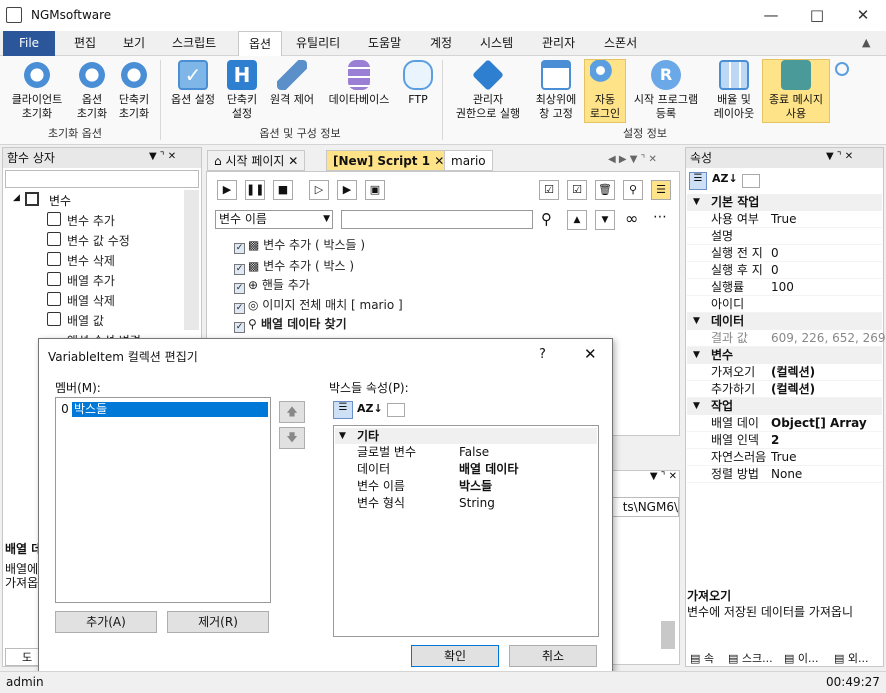 Image resolution: width=886 pixels, height=693 pixels. Describe the element at coordinates (796, 91) in the screenshot. I see `exit-message-button: 종료 메시지 사용` at that location.